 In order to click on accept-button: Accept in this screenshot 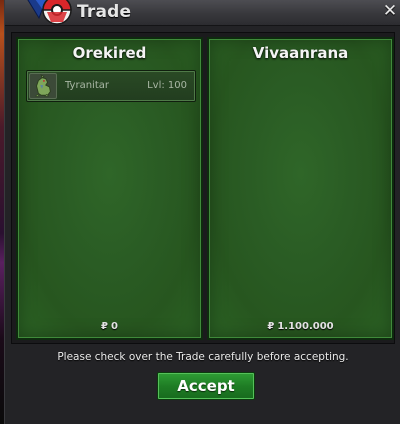, I will do `click(206, 386)`.